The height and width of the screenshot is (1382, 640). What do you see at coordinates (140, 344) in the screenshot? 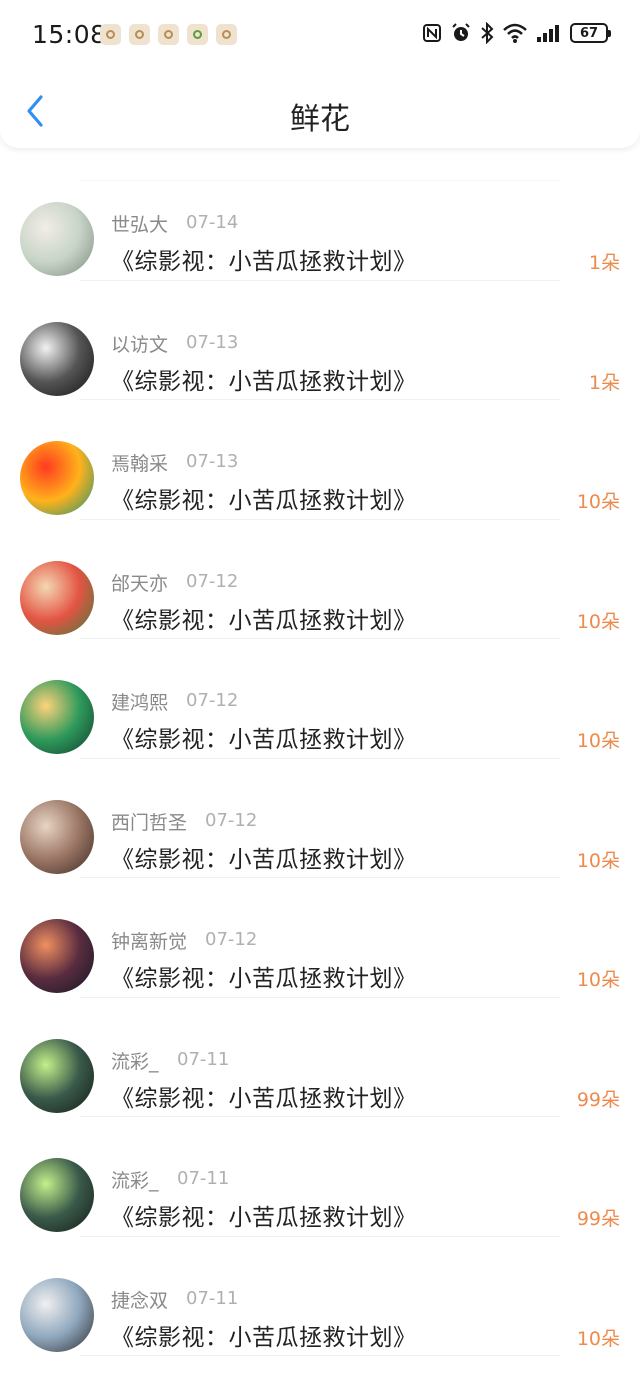
I see `user-name: 以访文` at bounding box center [140, 344].